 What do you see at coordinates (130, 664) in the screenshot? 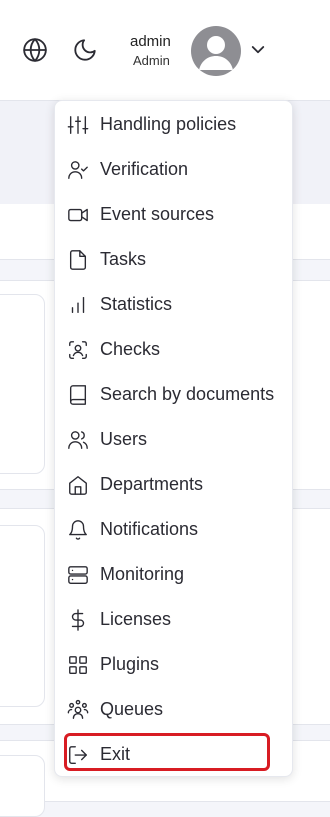
I see `menu-item-label: Plugins` at bounding box center [130, 664].